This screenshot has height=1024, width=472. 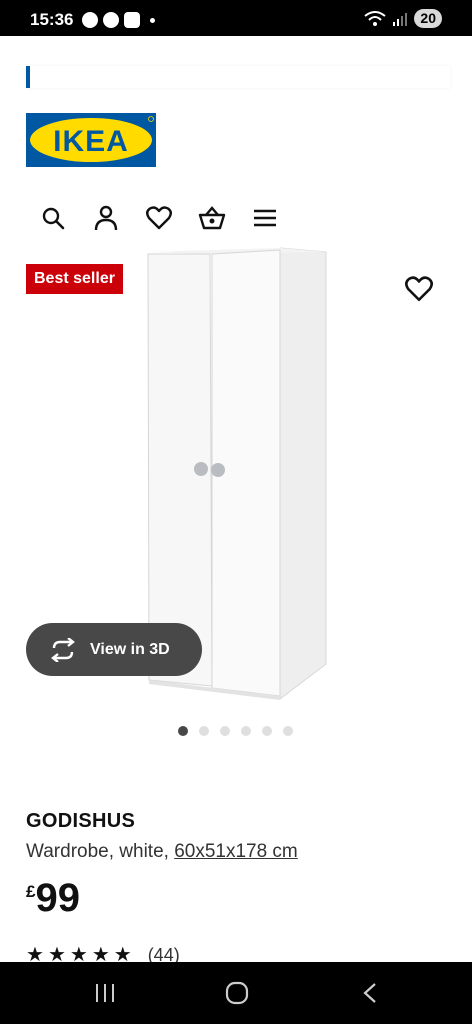 I want to click on battery-indicator: 20, so click(x=428, y=18).